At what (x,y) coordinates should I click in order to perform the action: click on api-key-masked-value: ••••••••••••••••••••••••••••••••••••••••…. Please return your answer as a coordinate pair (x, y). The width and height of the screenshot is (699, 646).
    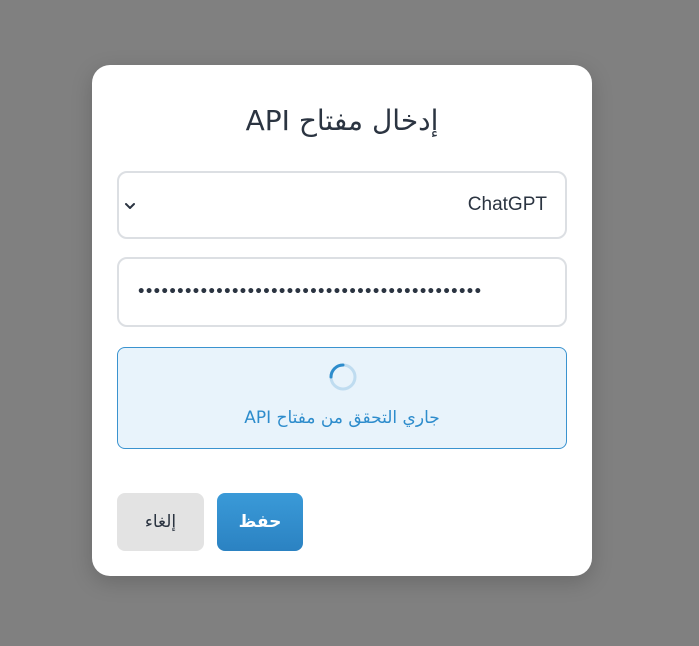
    Looking at the image, I should click on (309, 292).